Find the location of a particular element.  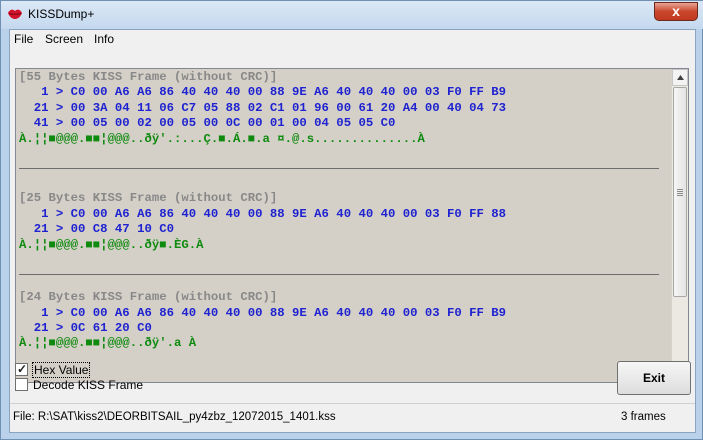

vertical-scrollbar is located at coordinates (679, 225).